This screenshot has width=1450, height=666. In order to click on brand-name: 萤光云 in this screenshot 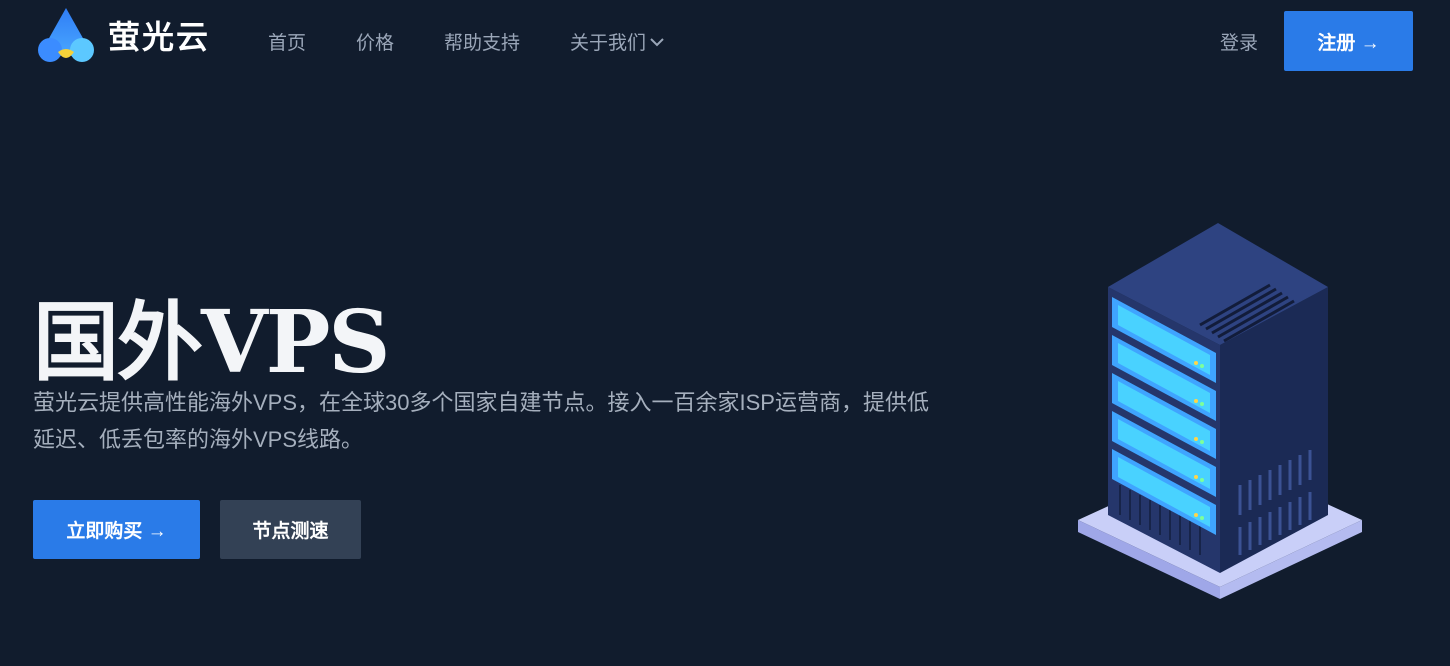, I will do `click(159, 37)`.